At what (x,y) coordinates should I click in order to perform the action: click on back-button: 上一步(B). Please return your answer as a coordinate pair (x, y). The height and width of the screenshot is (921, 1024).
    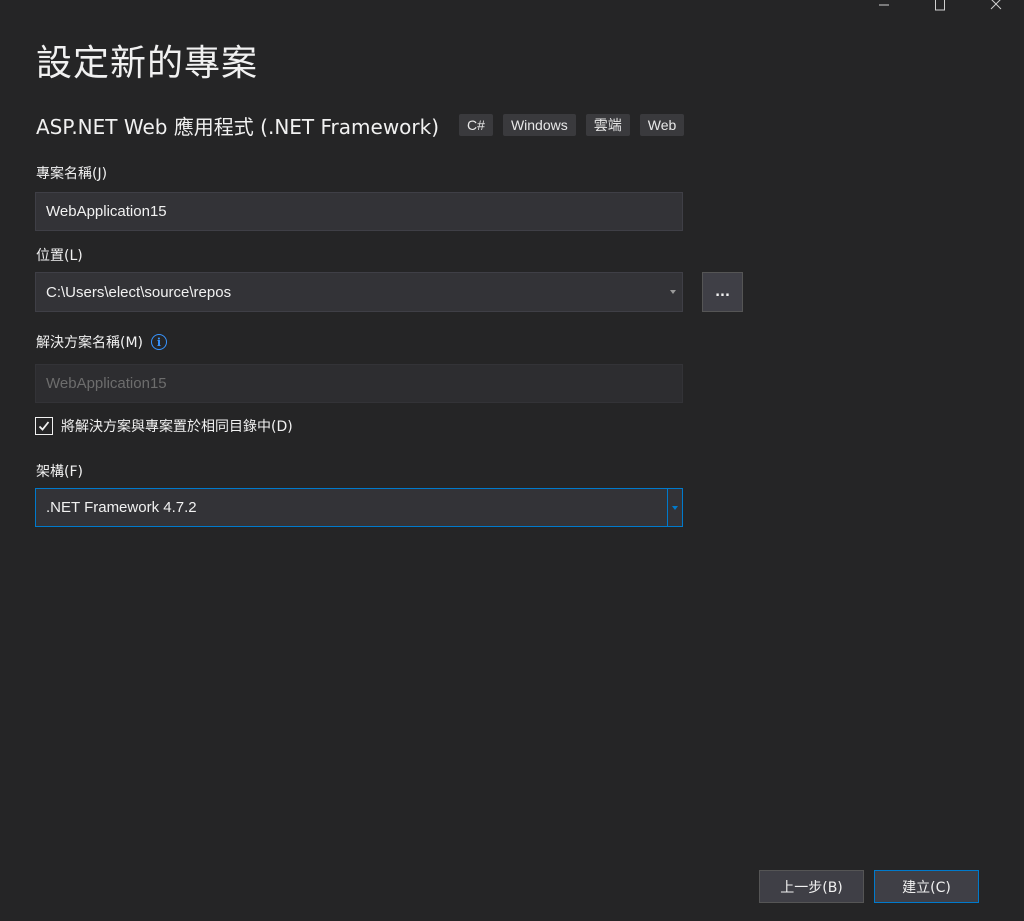
    Looking at the image, I should click on (811, 886).